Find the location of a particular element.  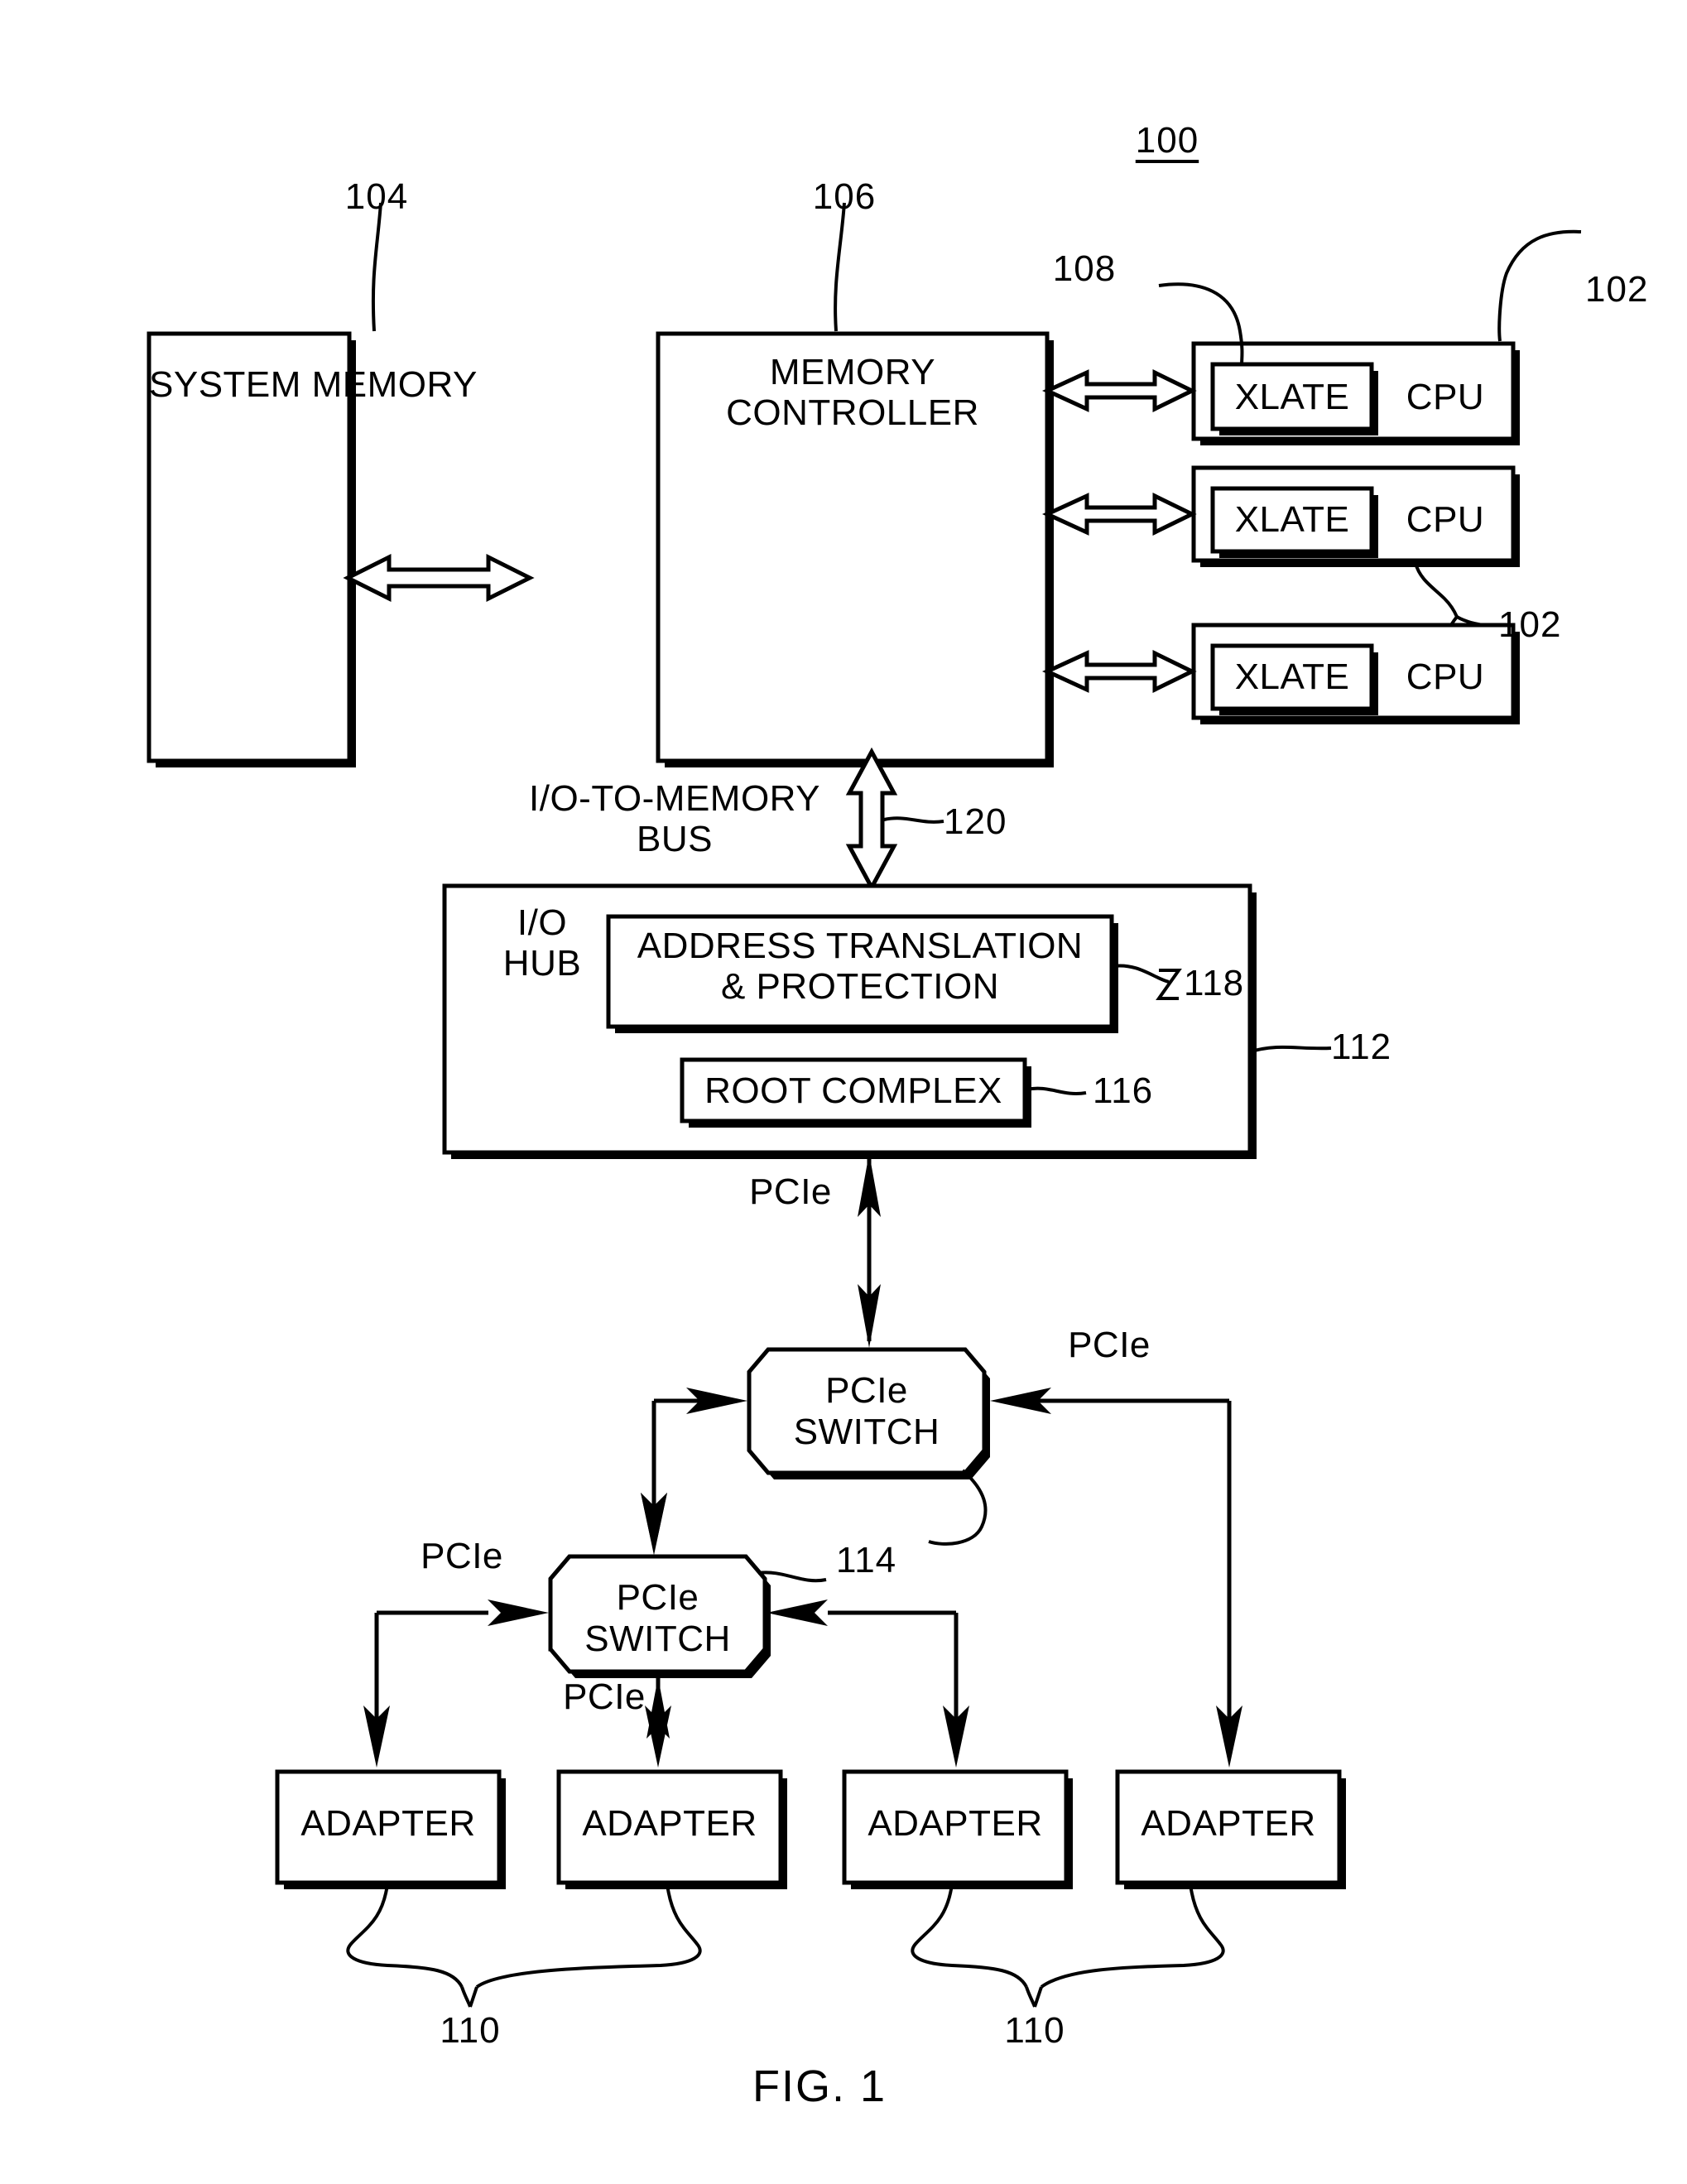

ref-102-lower: 102 is located at coordinates (1530, 624).